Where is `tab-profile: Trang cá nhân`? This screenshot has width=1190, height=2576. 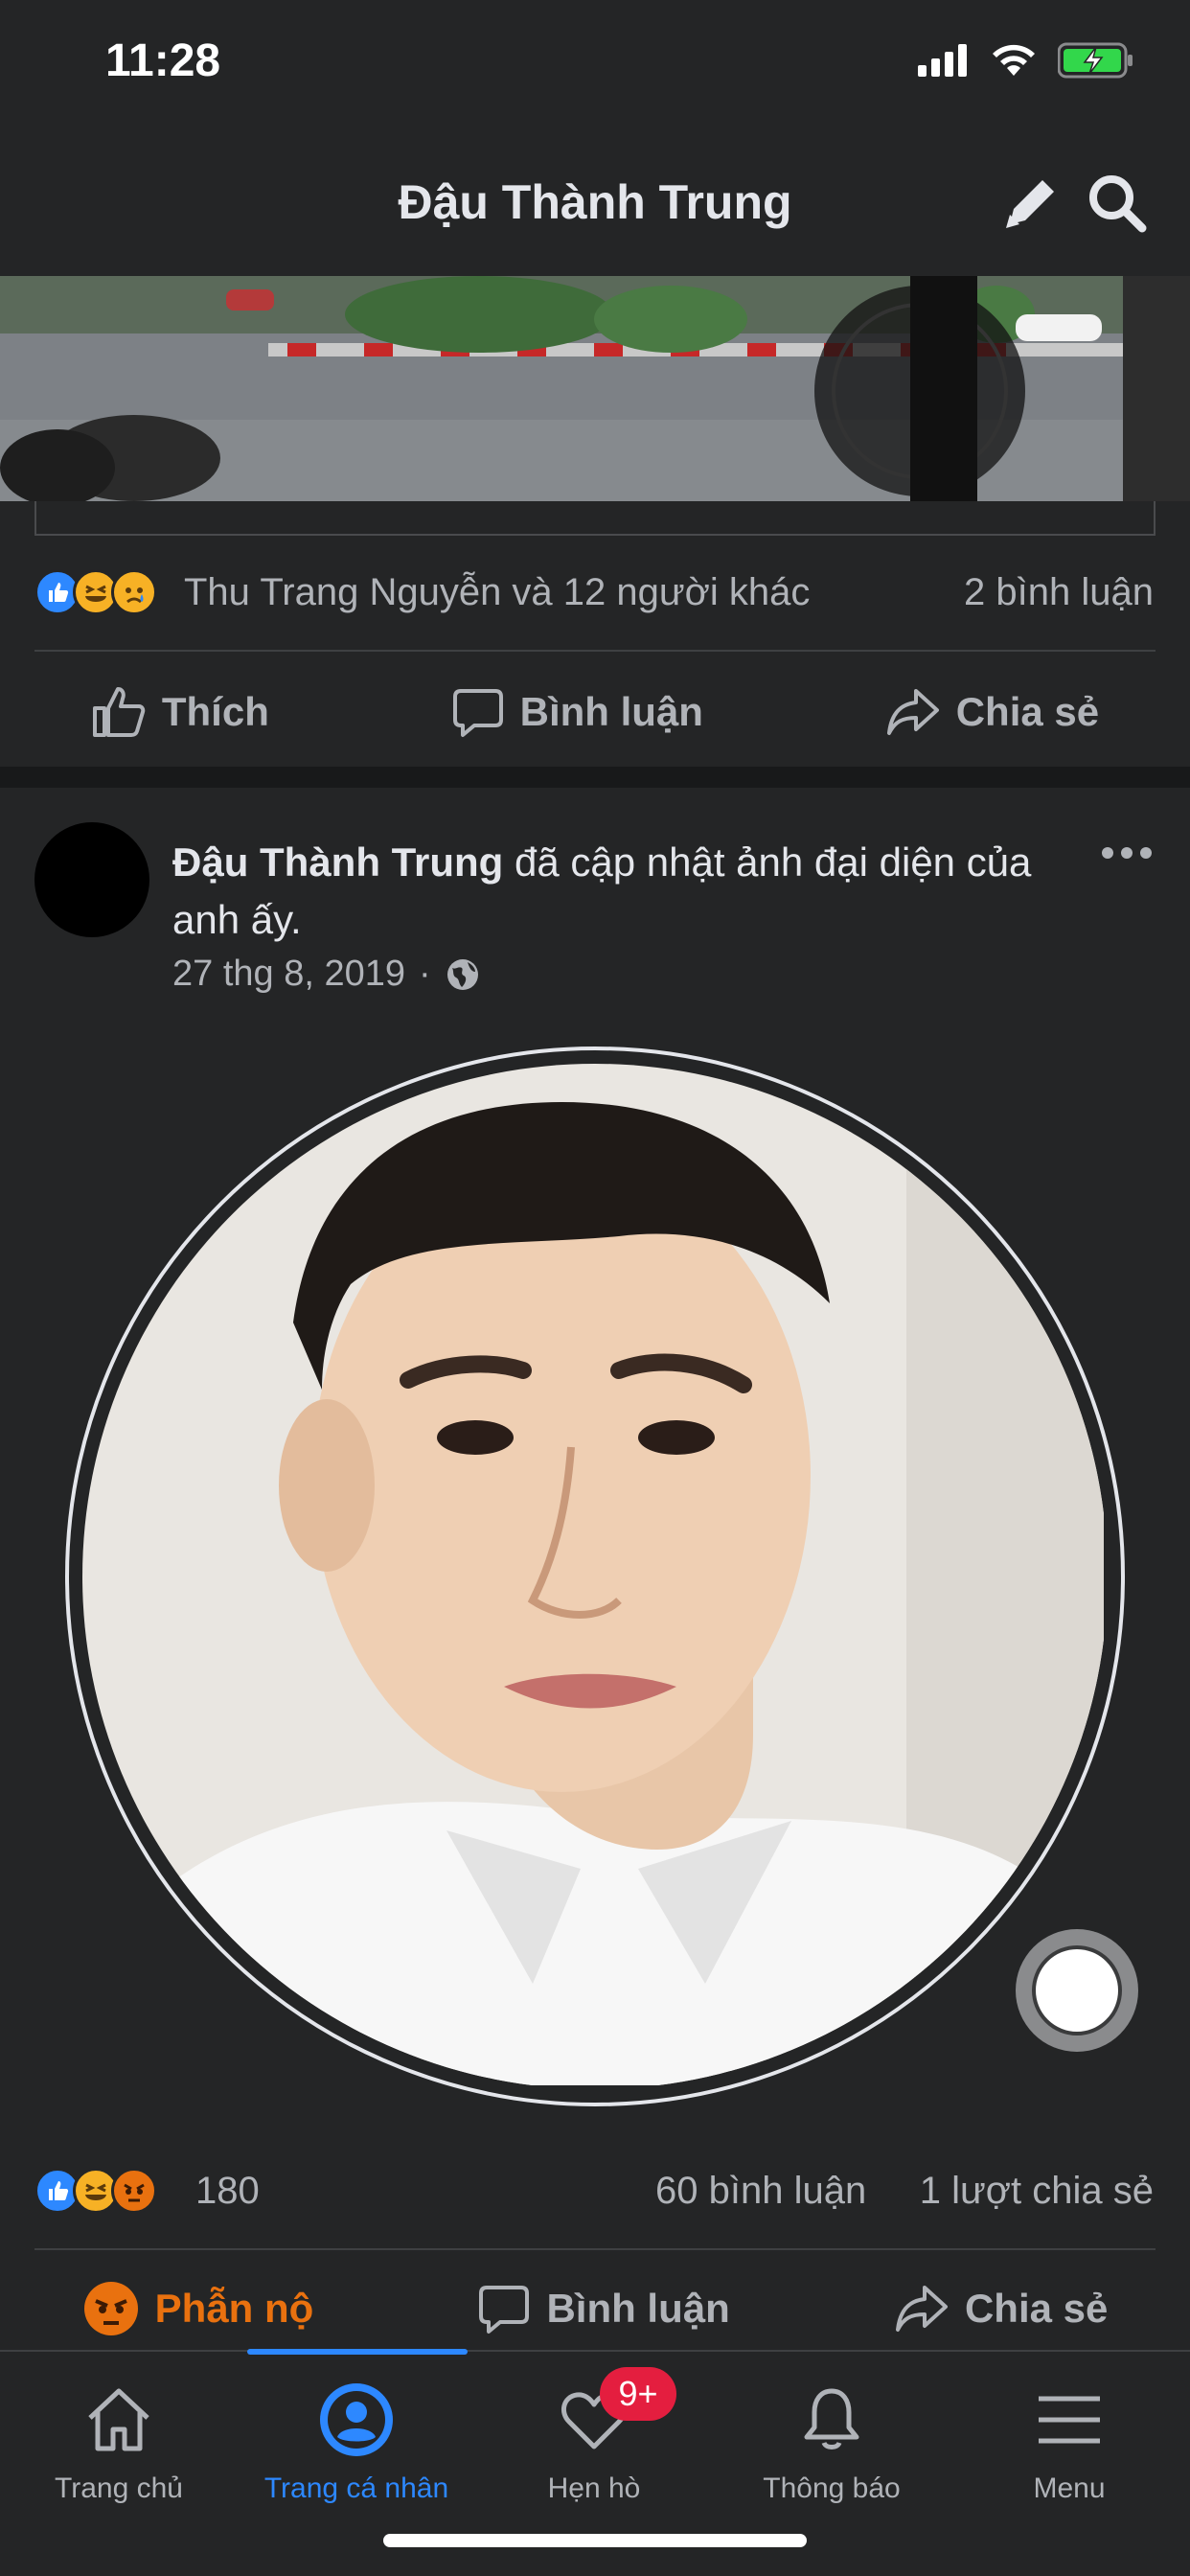 tab-profile: Trang cá nhân is located at coordinates (357, 2441).